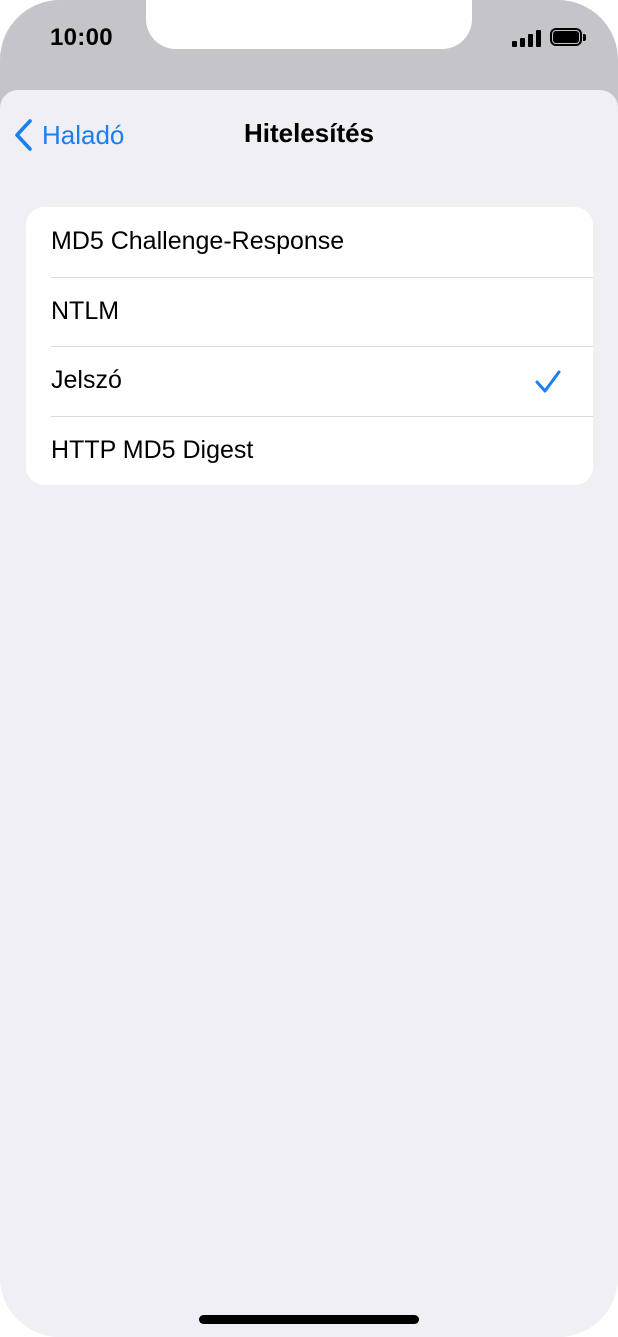 The height and width of the screenshot is (1337, 618). What do you see at coordinates (309, 133) in the screenshot?
I see `page-title: Hitelesítés` at bounding box center [309, 133].